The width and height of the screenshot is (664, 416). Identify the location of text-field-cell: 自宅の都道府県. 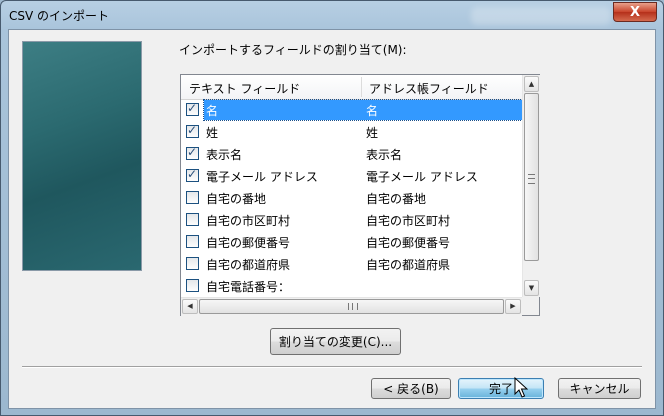
(248, 265).